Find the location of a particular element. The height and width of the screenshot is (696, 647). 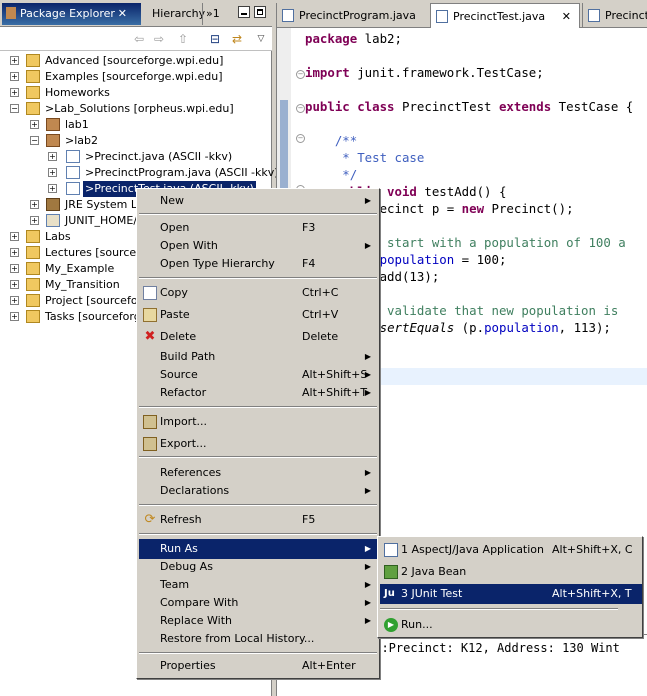

menu-item-references: References ▶ is located at coordinates (258, 473).